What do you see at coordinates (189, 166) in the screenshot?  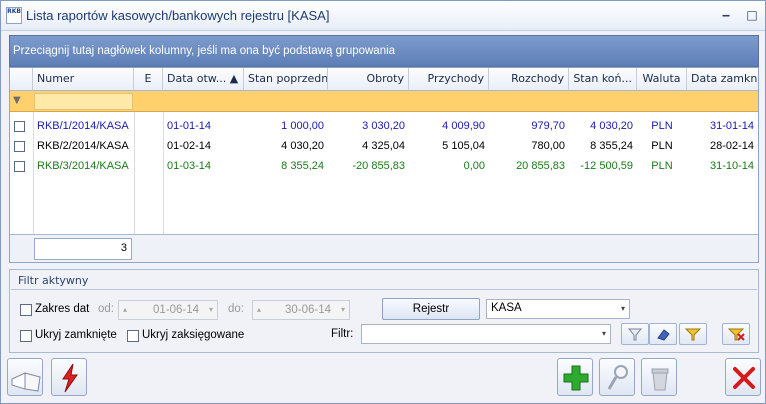 I see `cell-data-otwarcia: 01-03-14` at bounding box center [189, 166].